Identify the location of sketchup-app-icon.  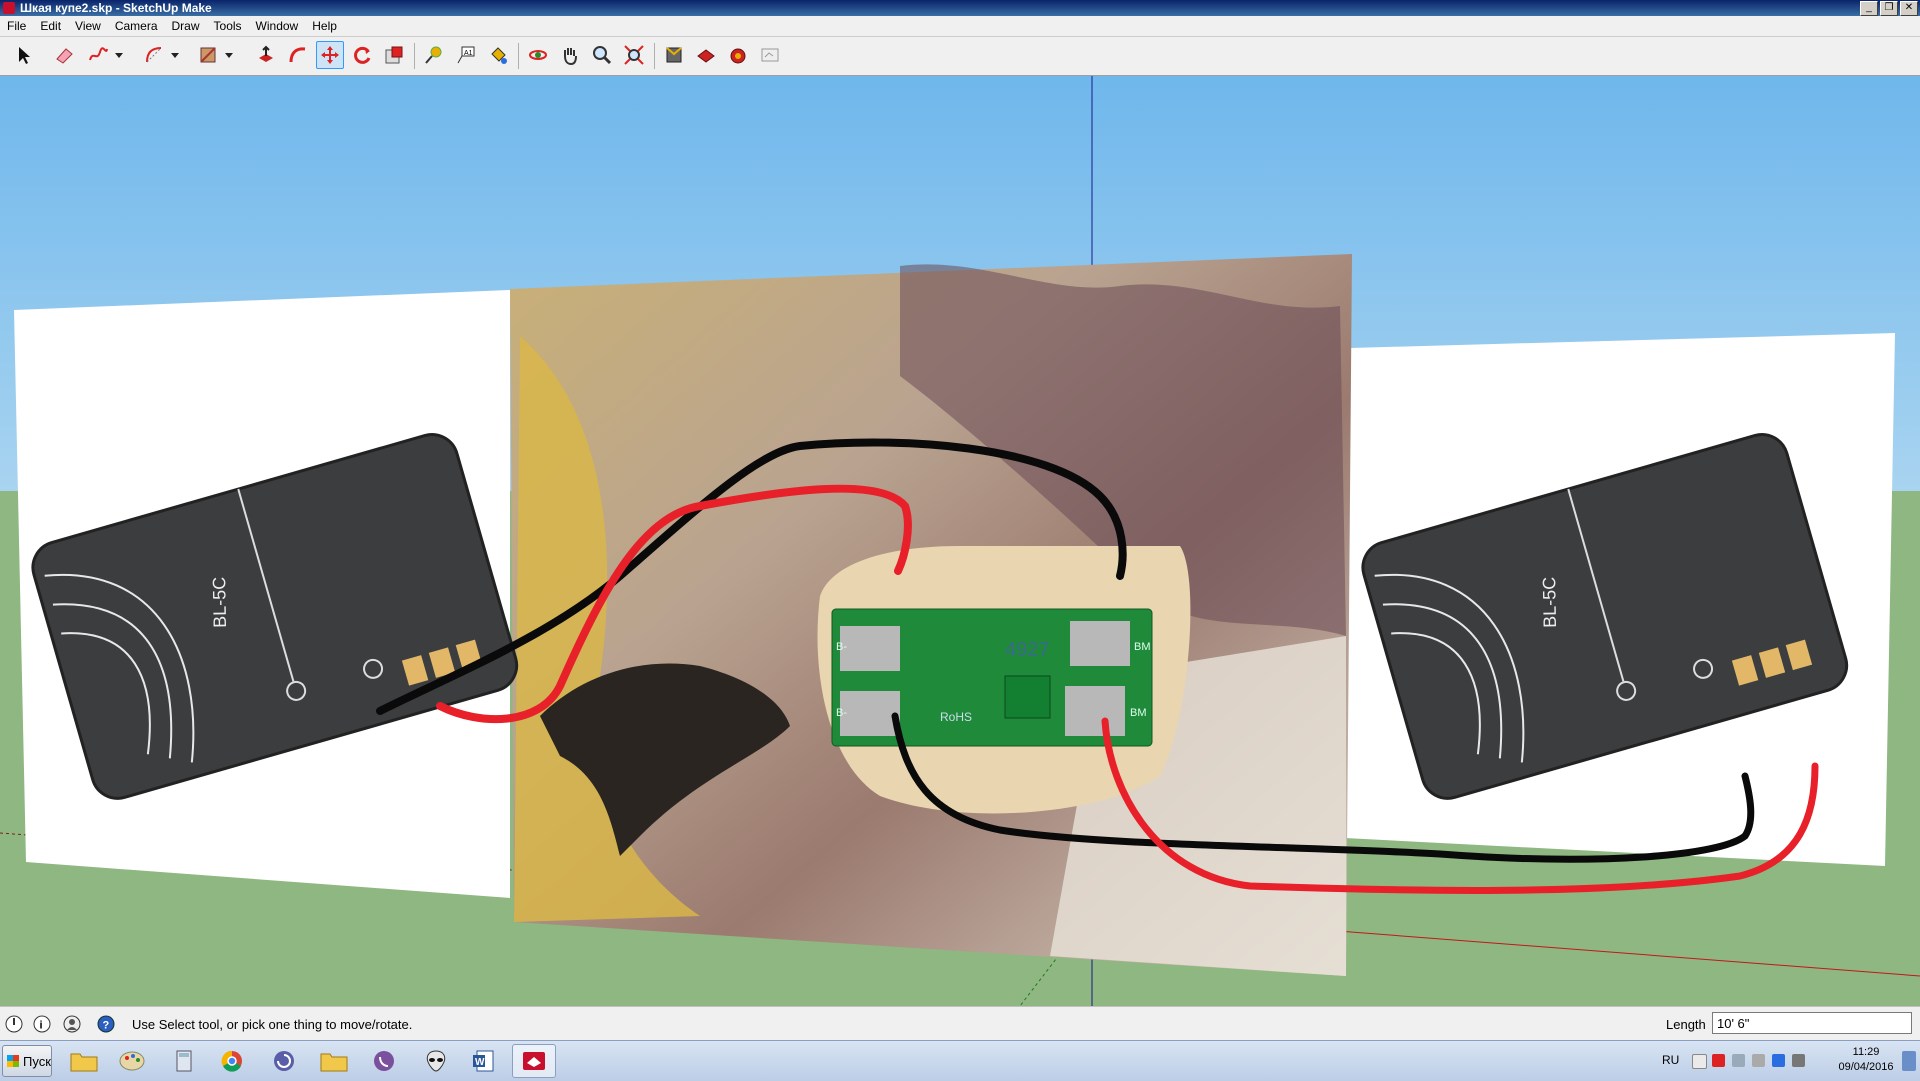
(9, 8).